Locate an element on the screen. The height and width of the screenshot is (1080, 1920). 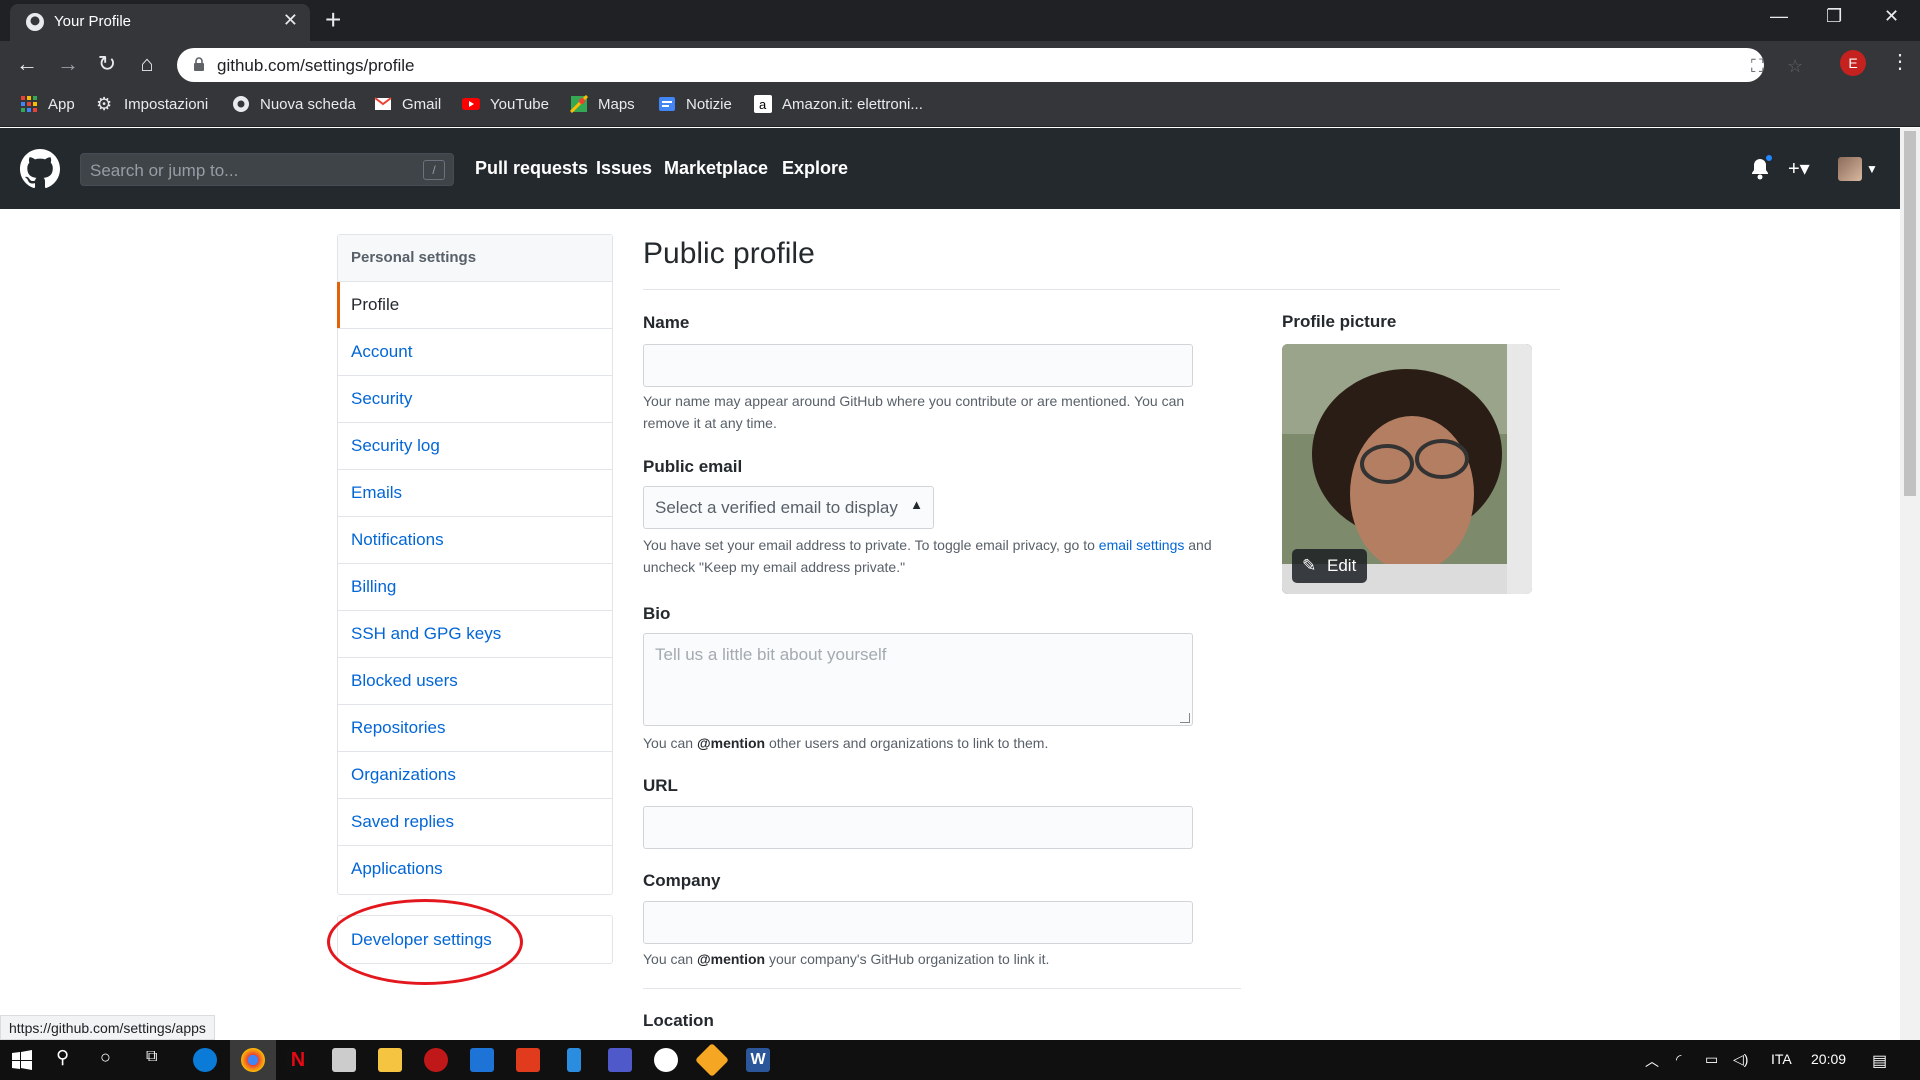
nav-issues: Issues is located at coordinates (624, 168).